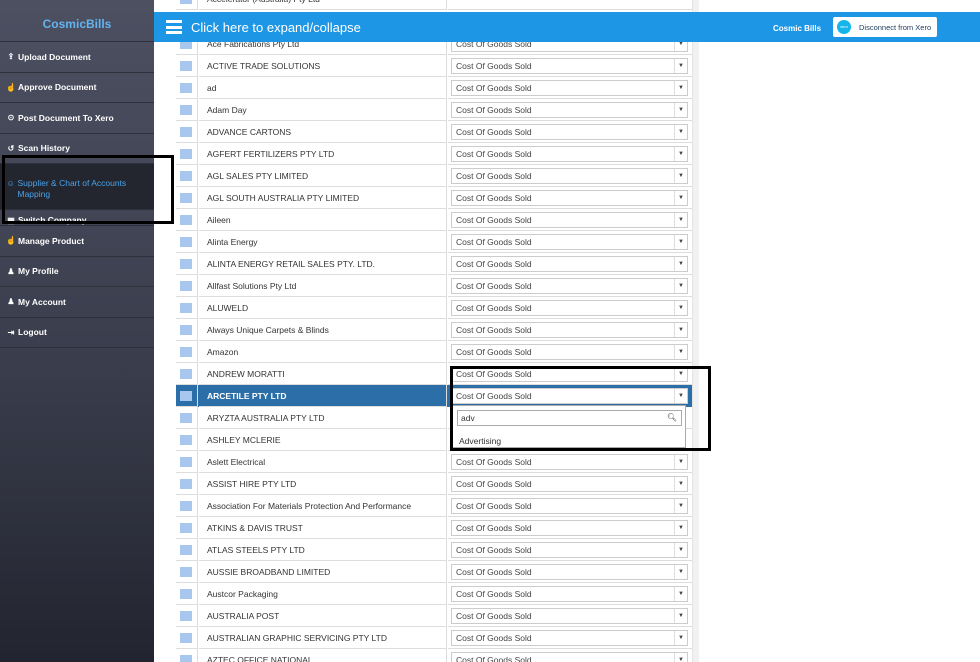 Image resolution: width=980 pixels, height=662 pixels. Describe the element at coordinates (434, 110) in the screenshot. I see `table-row: Adam Day Cost Of Goods Sold ▼` at that location.